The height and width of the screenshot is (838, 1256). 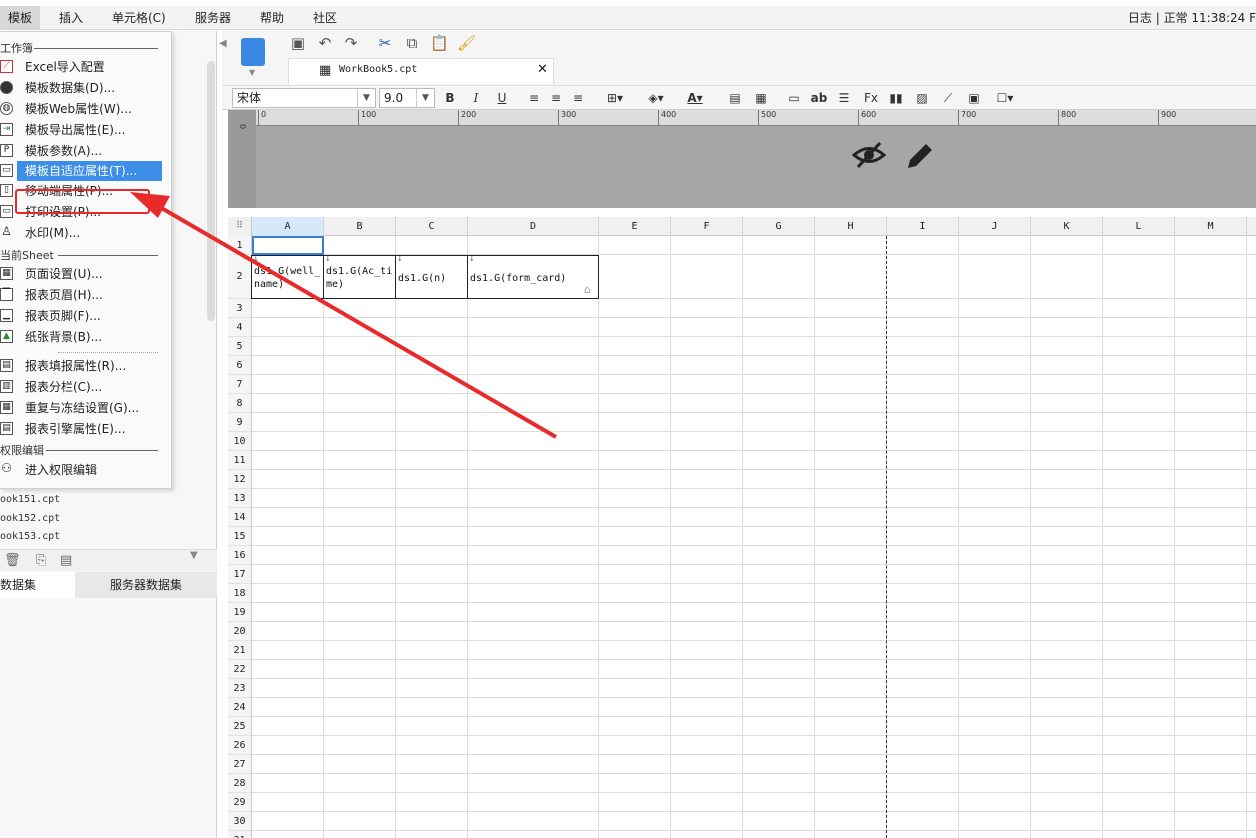 I want to click on file-item: ook151.cpt, so click(x=30, y=499).